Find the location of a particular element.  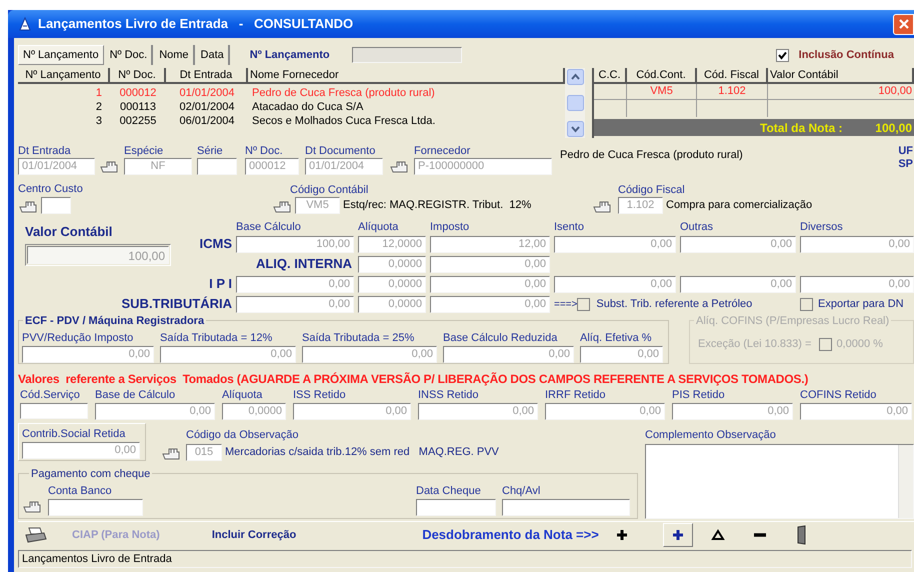

table-row: 3 002255 06/01/2004 Secos e Molhados Cuca Fresca Ltda. is located at coordinates (291, 121).